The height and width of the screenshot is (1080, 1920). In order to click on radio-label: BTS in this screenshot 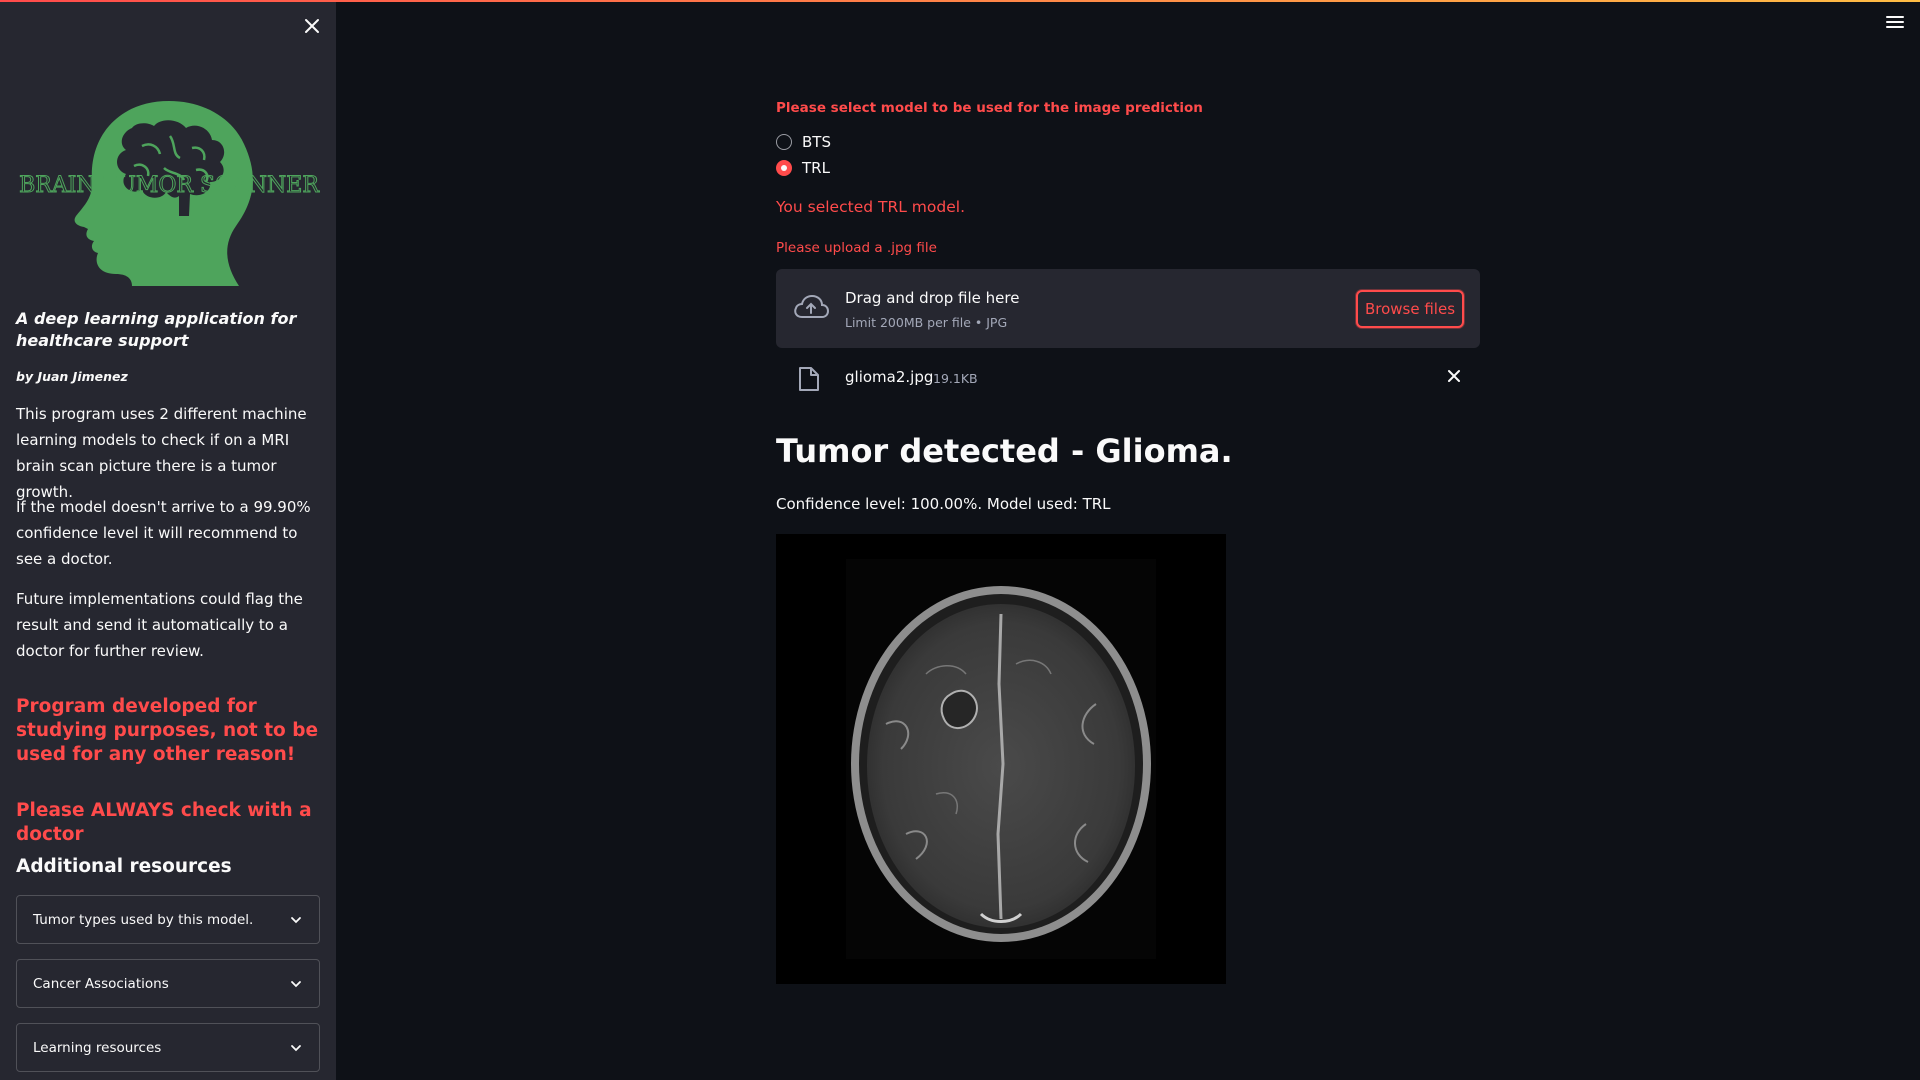, I will do `click(816, 142)`.